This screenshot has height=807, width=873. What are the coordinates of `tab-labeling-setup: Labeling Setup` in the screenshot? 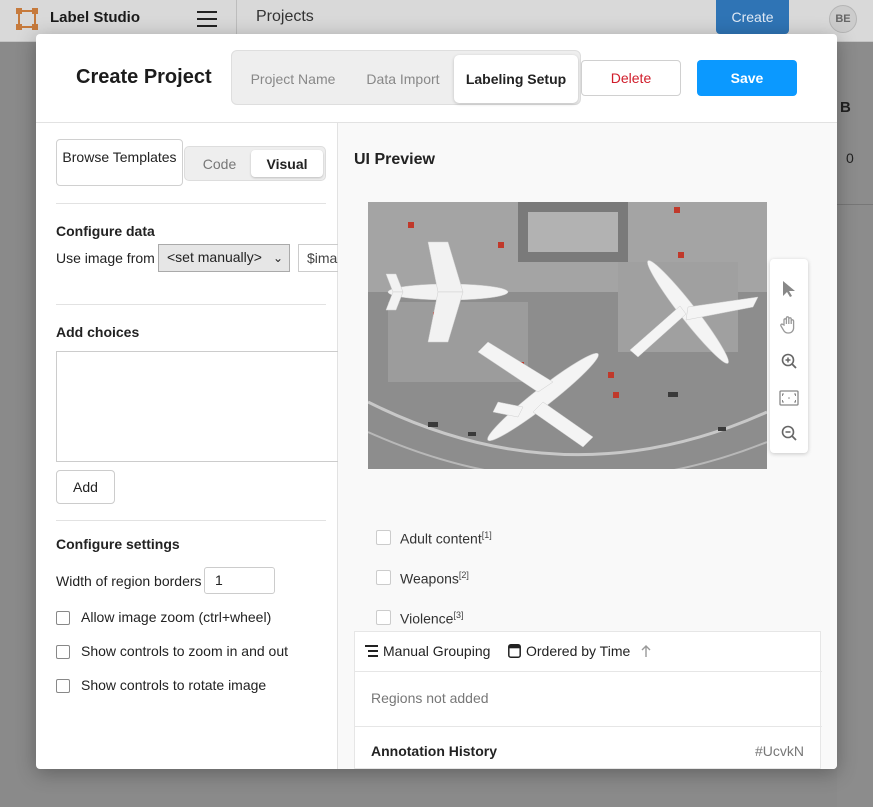 It's located at (516, 79).